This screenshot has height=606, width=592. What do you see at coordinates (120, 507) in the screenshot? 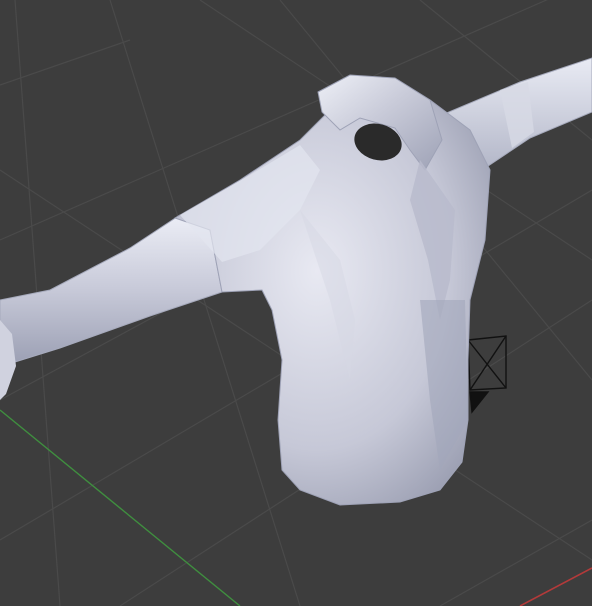
I see `y-axis-line` at bounding box center [120, 507].